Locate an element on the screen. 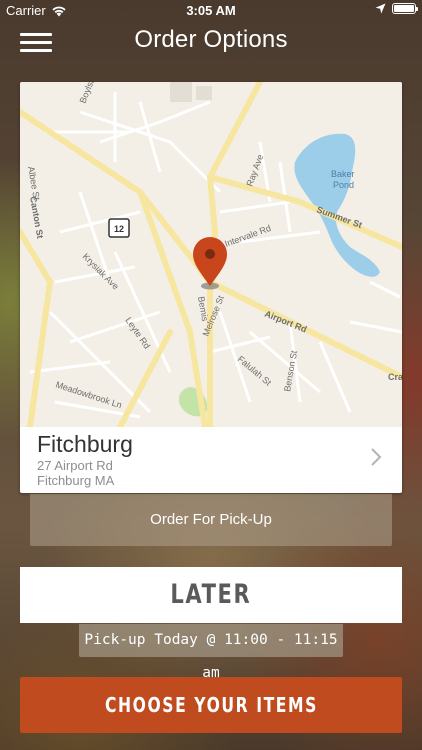 The height and width of the screenshot is (750, 422). choose-items-button: CHOOSE YOUR ITEMS is located at coordinates (211, 705).